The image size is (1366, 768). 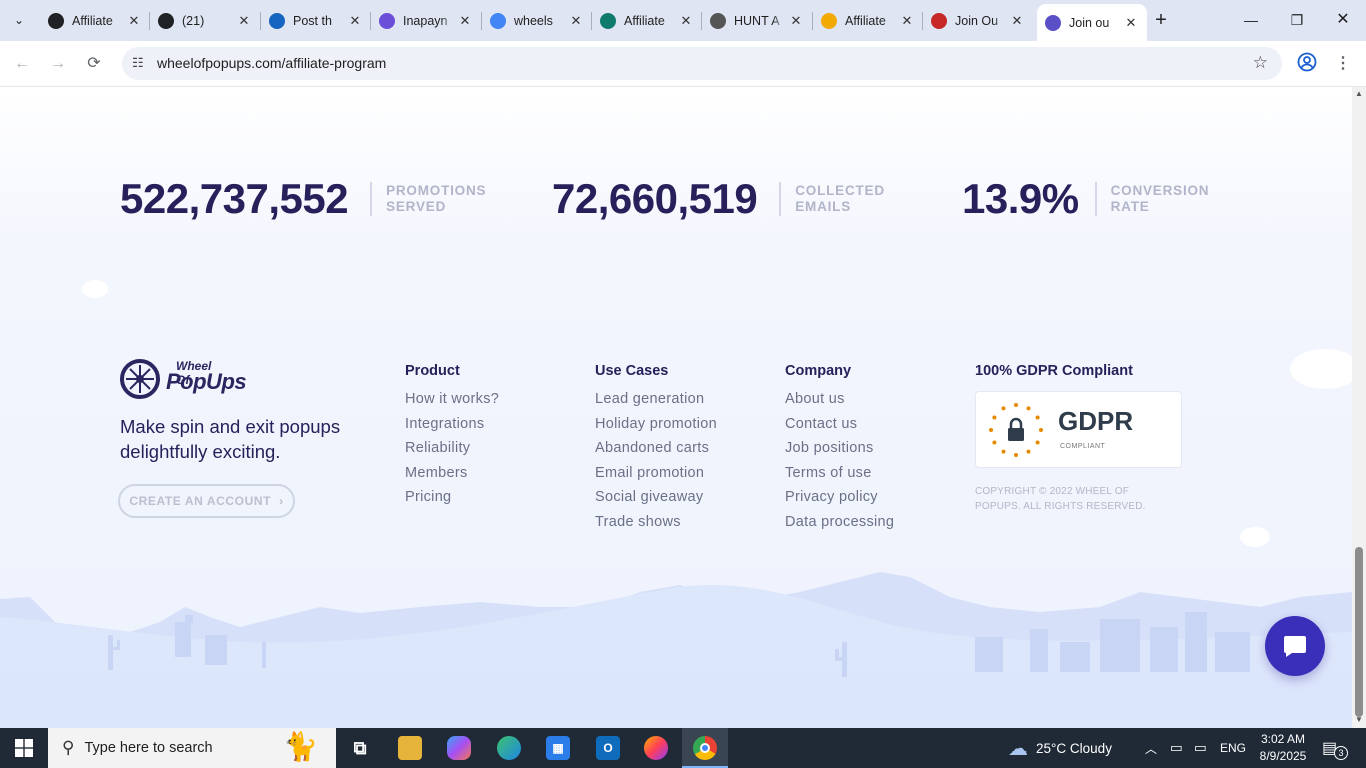 What do you see at coordinates (192, 748) in the screenshot?
I see `taskbar-search-box: ⚲ Type here to search 🐈` at bounding box center [192, 748].